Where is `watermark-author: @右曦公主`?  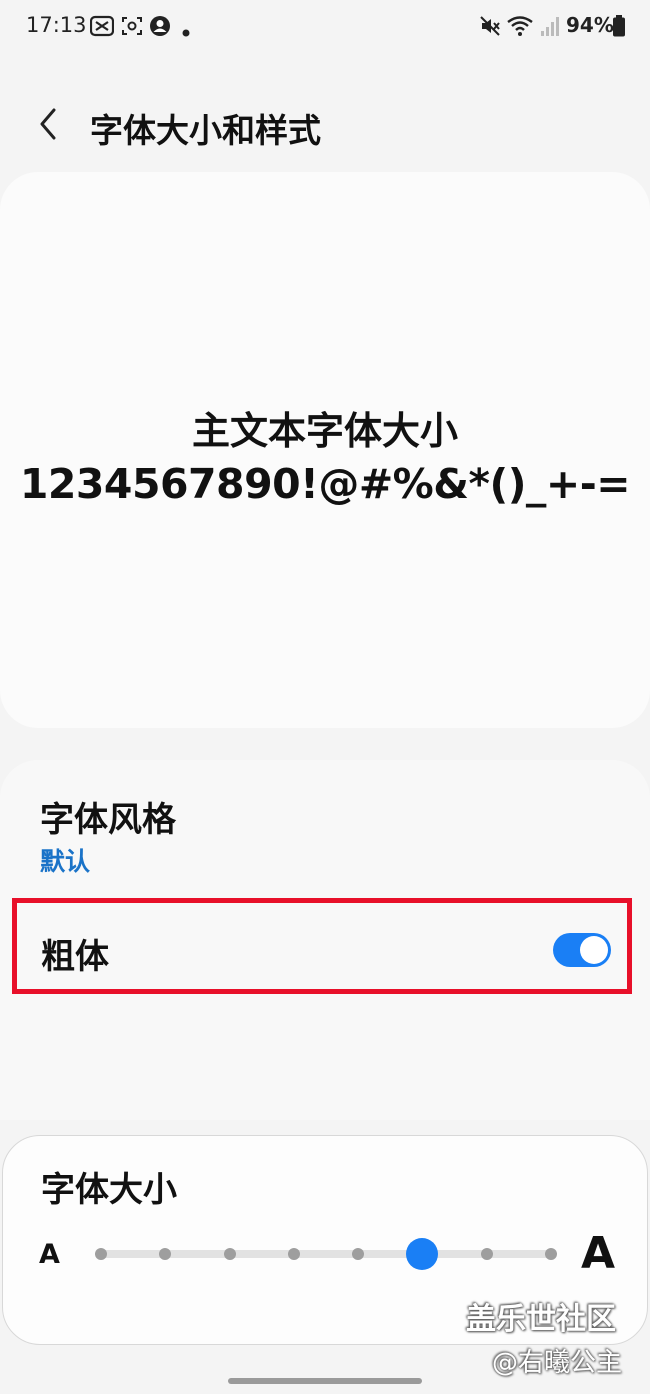
watermark-author: @右曦公主 is located at coordinates (557, 1363).